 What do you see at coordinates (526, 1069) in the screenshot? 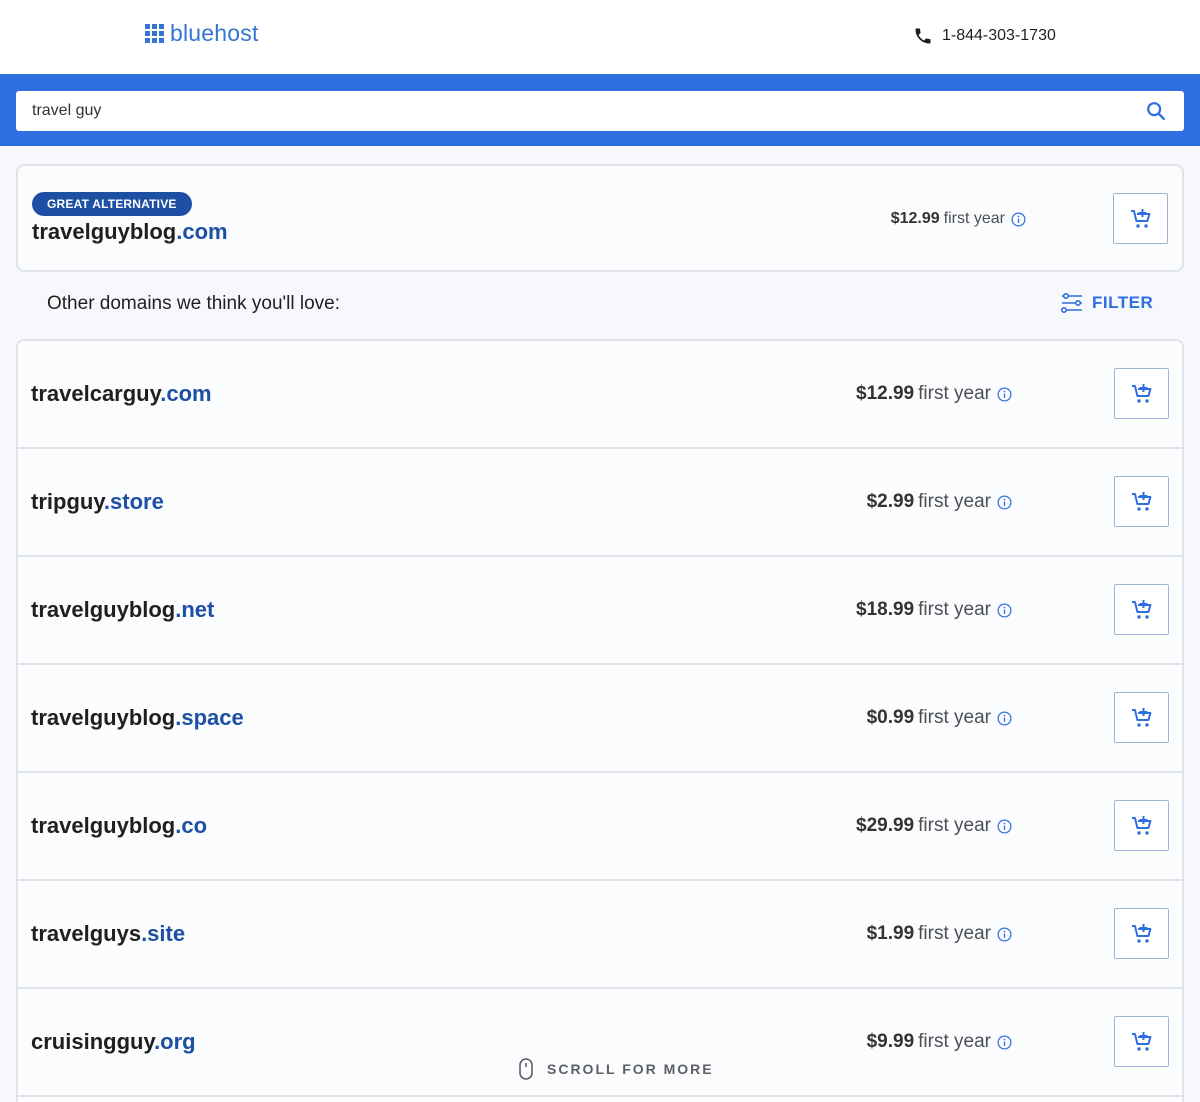
I see `mouse-icon` at bounding box center [526, 1069].